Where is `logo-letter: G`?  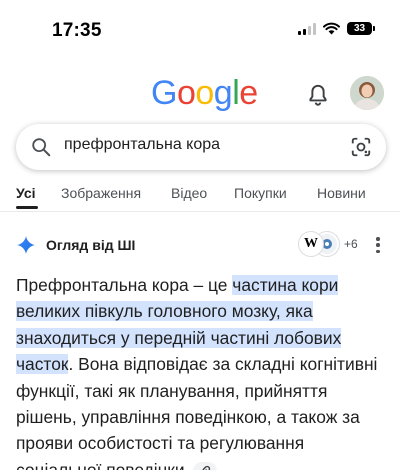 logo-letter: G is located at coordinates (164, 93).